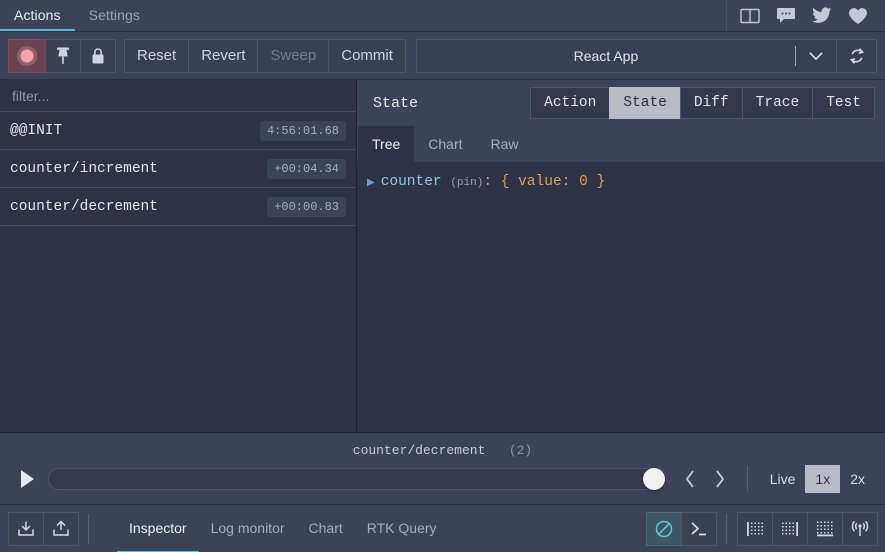  I want to click on table-row: counter/increment +00:04.34, so click(178, 169).